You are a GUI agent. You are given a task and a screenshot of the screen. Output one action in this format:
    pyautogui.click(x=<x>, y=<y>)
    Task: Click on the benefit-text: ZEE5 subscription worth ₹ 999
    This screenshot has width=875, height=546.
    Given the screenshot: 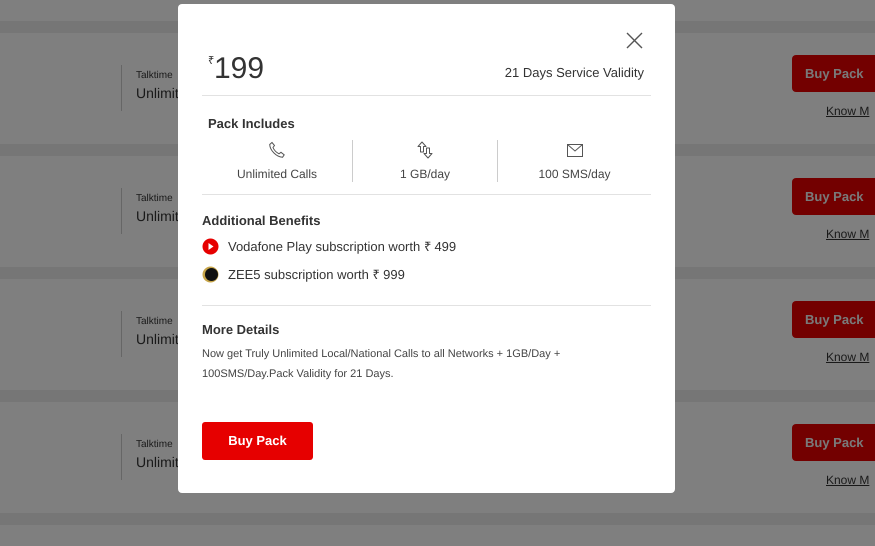 What is the action you would take?
    pyautogui.click(x=316, y=274)
    